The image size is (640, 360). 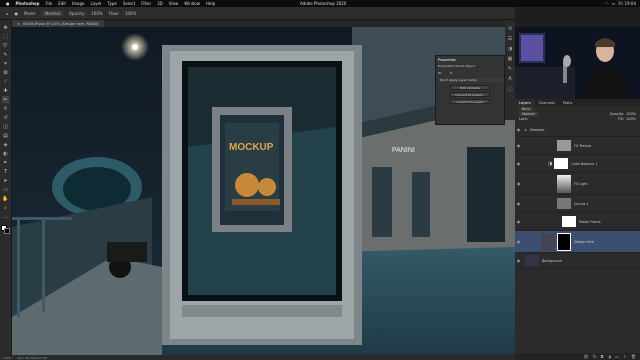 I want to click on frame-tool-icon: ⊠, so click(x=5, y=72).